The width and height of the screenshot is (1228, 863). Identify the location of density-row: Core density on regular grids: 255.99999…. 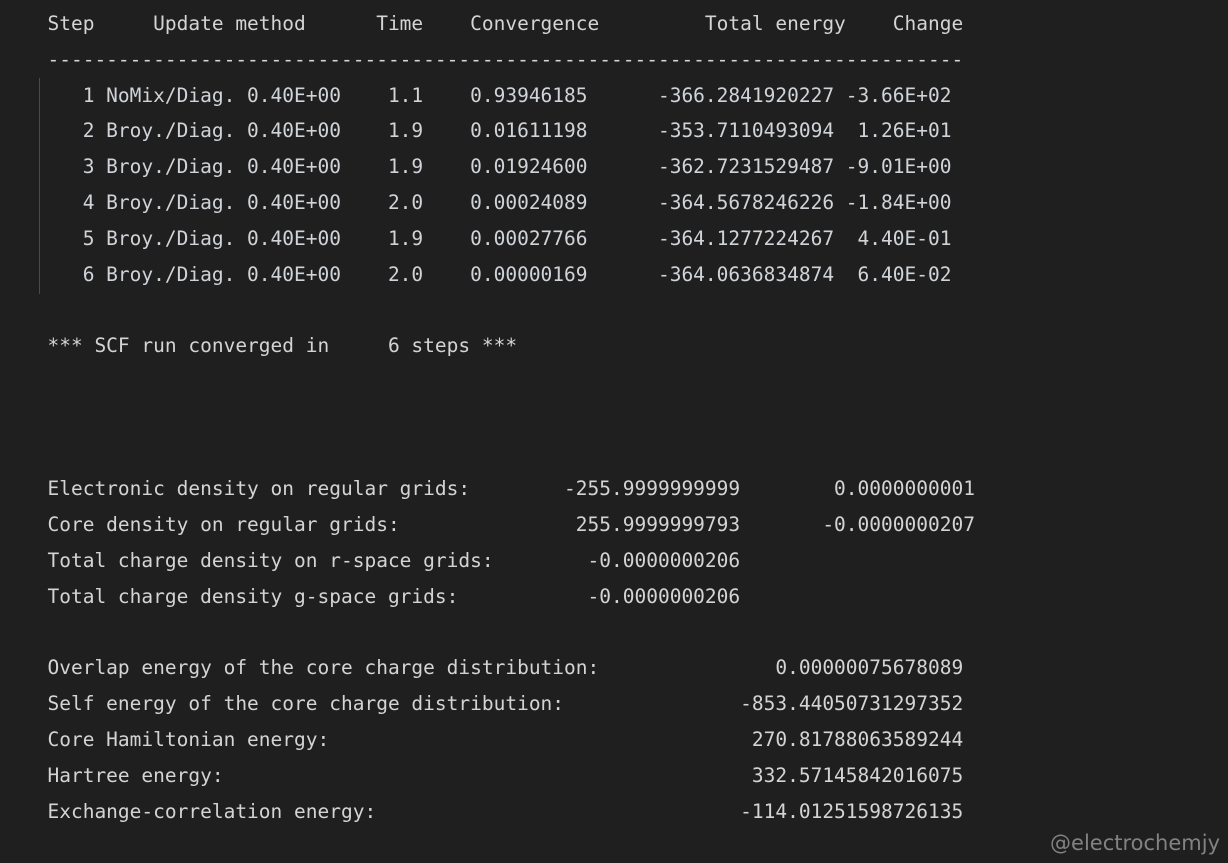
(499, 525).